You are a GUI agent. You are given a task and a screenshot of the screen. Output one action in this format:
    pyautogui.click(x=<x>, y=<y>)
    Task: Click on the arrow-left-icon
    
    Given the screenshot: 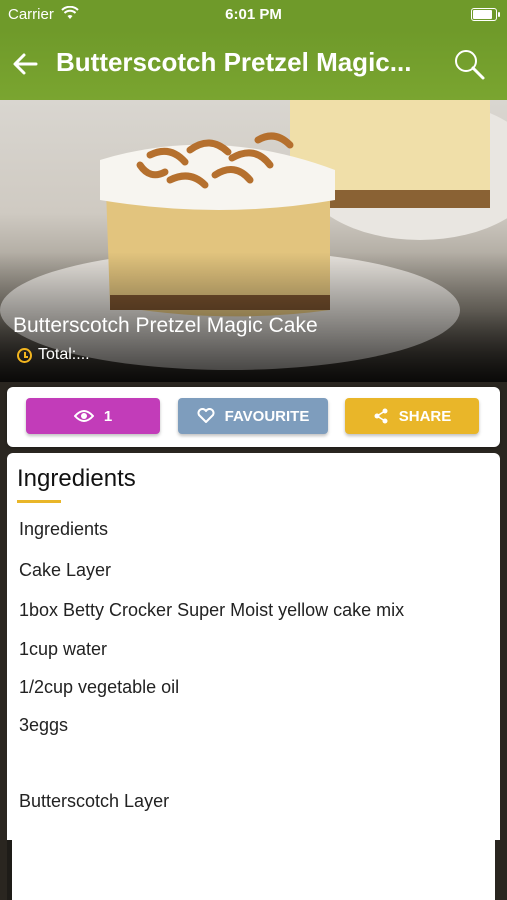 What is the action you would take?
    pyautogui.click(x=26, y=64)
    